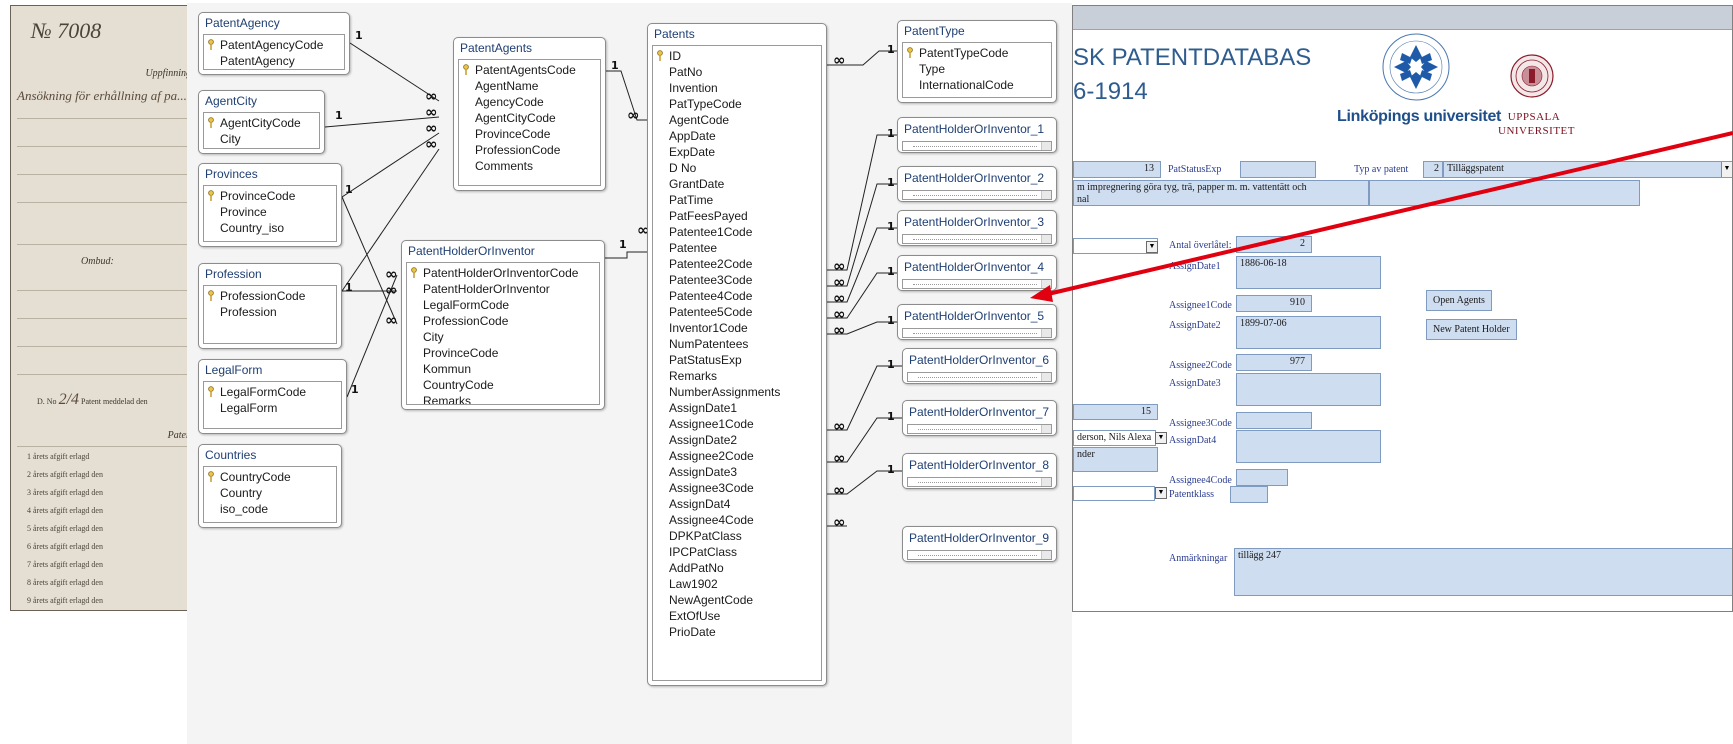 The height and width of the screenshot is (744, 1733). Describe the element at coordinates (737, 328) in the screenshot. I see `table-field: Inventor1Code` at that location.